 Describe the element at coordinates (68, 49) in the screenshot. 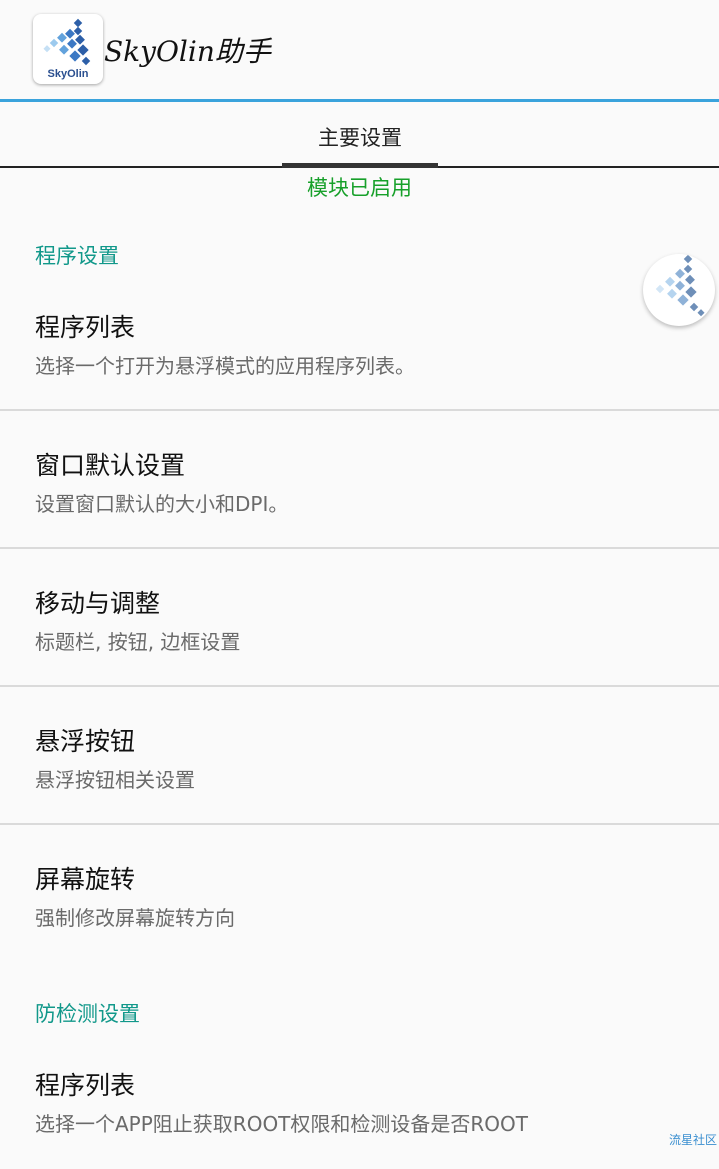

I see `skyolin-logo-icon: SkyOlin` at that location.